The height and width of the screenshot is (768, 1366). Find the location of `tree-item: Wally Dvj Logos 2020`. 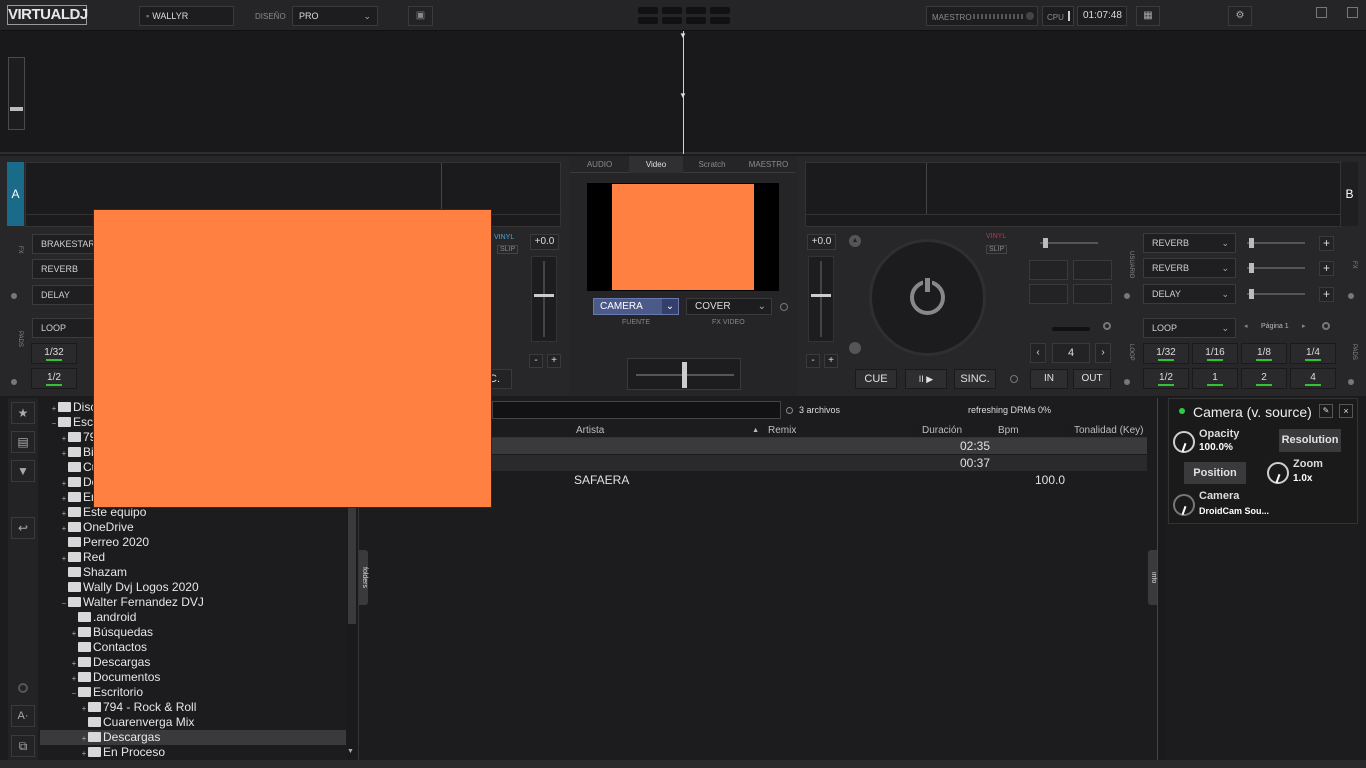

tree-item: Wally Dvj Logos 2020 is located at coordinates (193, 587).